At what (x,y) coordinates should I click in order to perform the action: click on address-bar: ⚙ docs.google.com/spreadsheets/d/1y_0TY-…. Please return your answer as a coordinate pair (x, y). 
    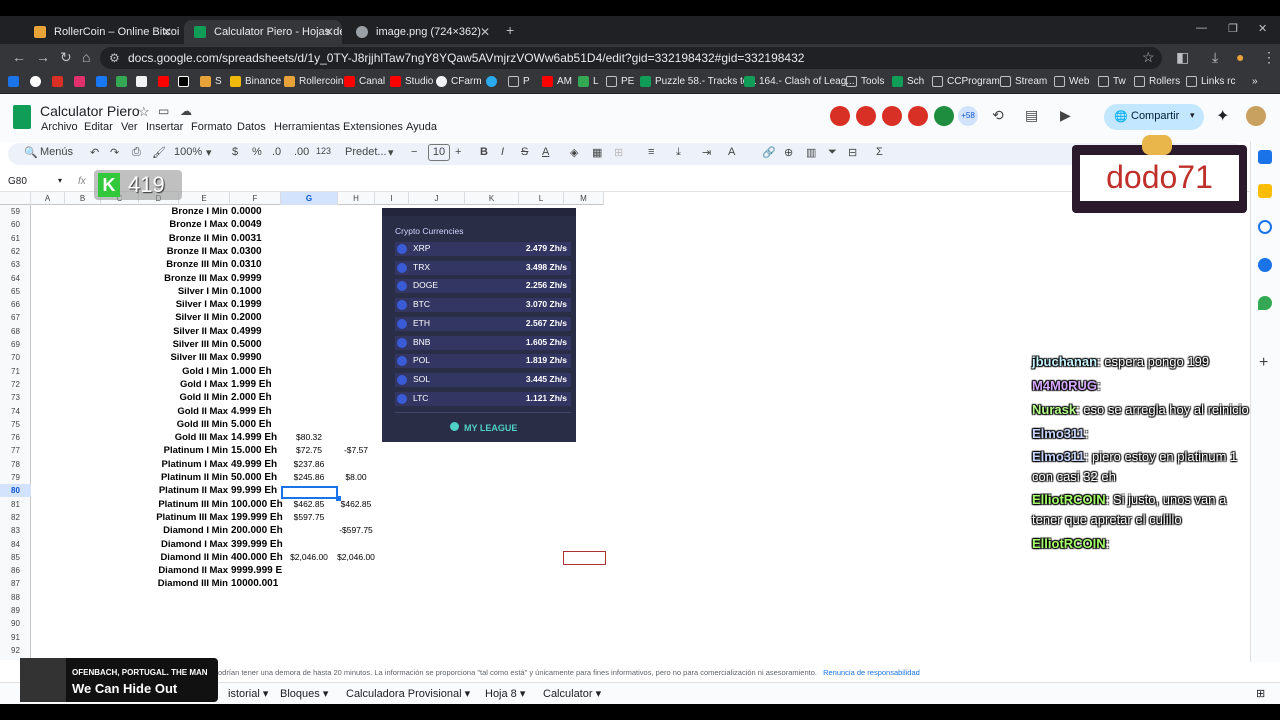
    Looking at the image, I should click on (631, 58).